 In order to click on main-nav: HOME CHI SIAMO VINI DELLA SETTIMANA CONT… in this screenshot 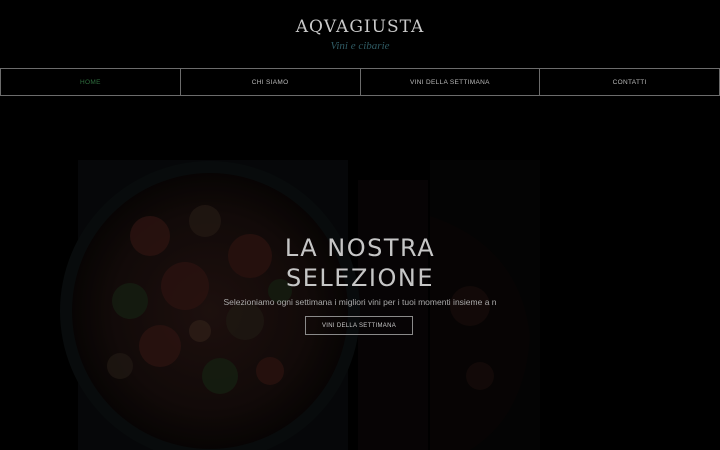, I will do `click(360, 82)`.